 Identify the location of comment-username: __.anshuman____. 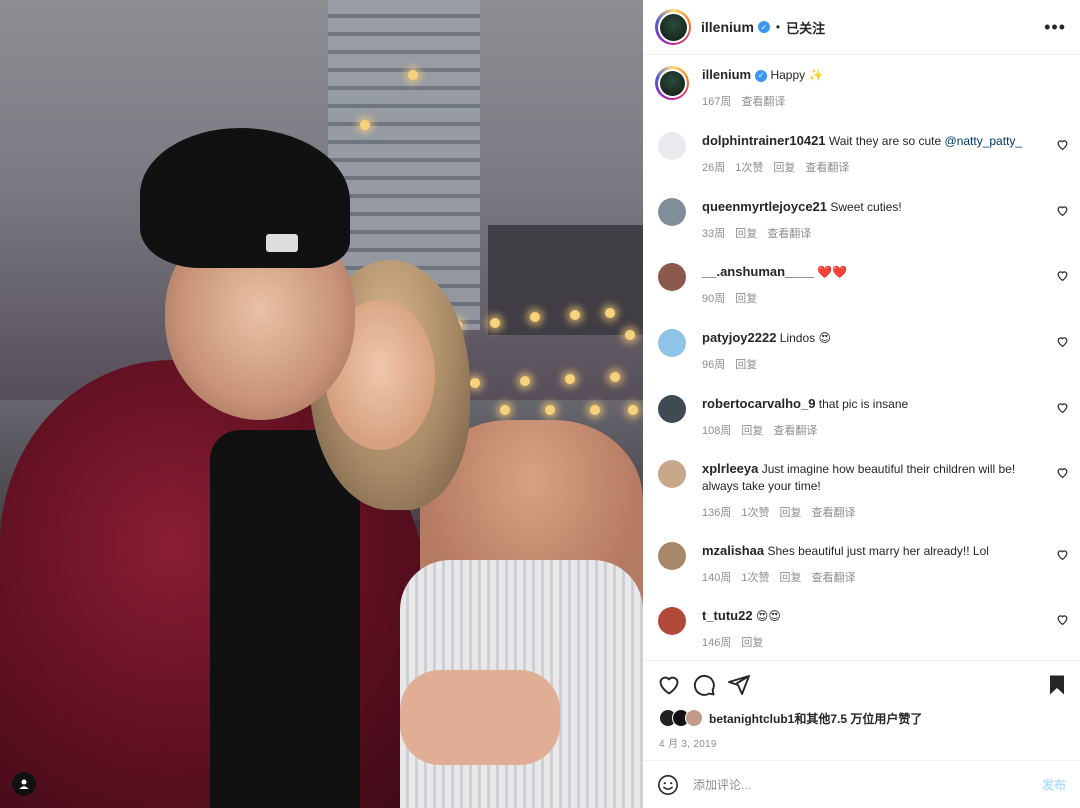
(758, 271).